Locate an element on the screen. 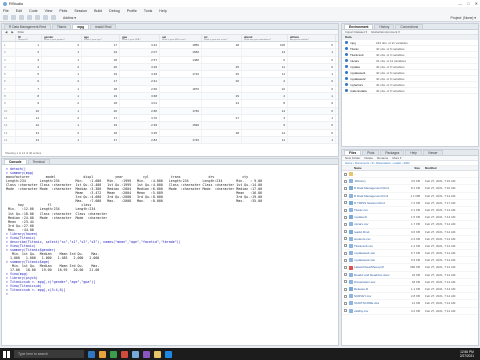  table-row: 10 10 1 20 2.86 1760 14 0 is located at coordinates (170, 111).